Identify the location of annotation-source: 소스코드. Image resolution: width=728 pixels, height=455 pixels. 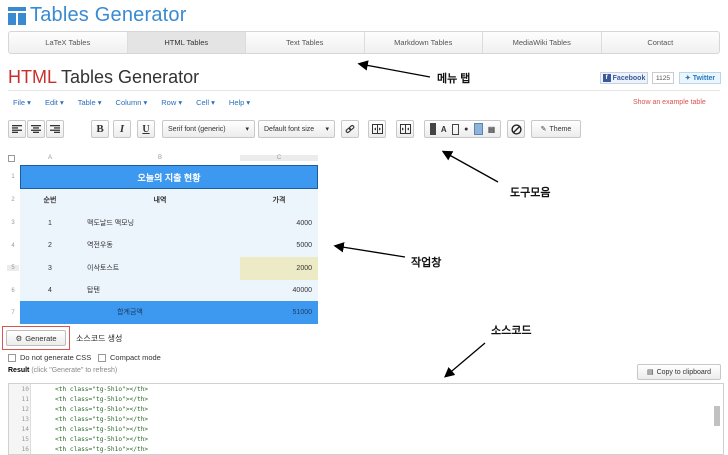
(511, 331).